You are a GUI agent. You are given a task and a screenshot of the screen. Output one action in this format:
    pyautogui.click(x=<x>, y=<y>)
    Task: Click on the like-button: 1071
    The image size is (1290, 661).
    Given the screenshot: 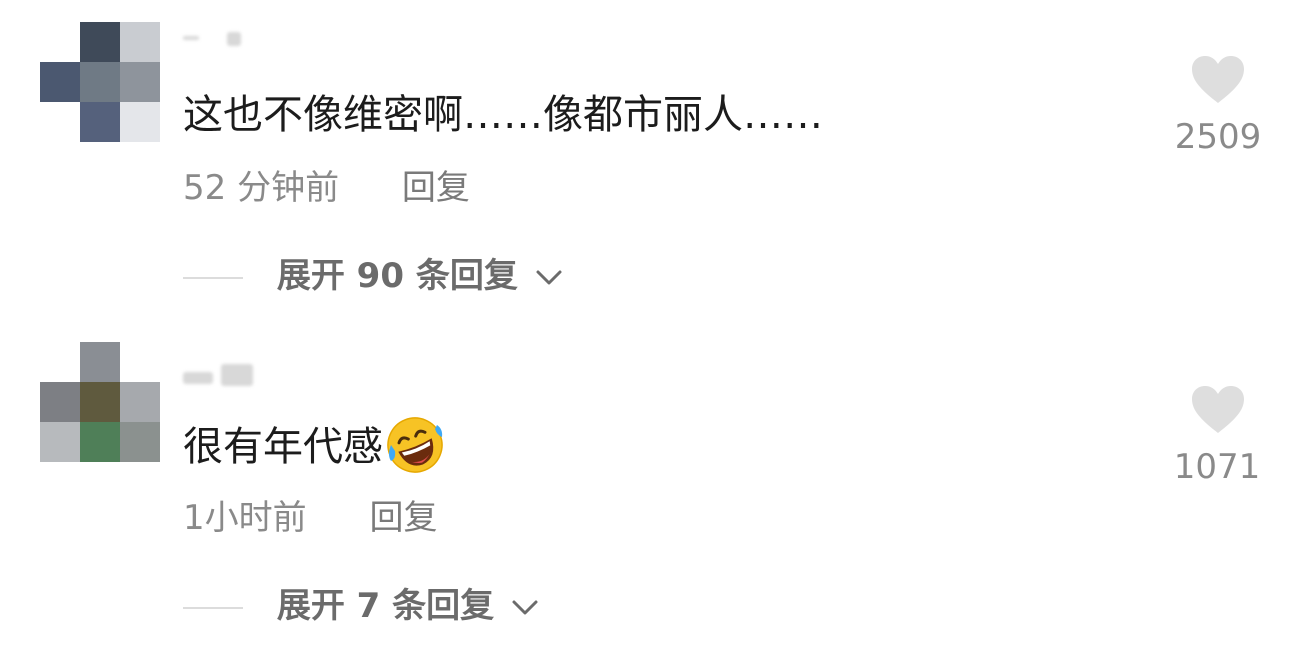 What is the action you would take?
    pyautogui.click(x=1218, y=436)
    